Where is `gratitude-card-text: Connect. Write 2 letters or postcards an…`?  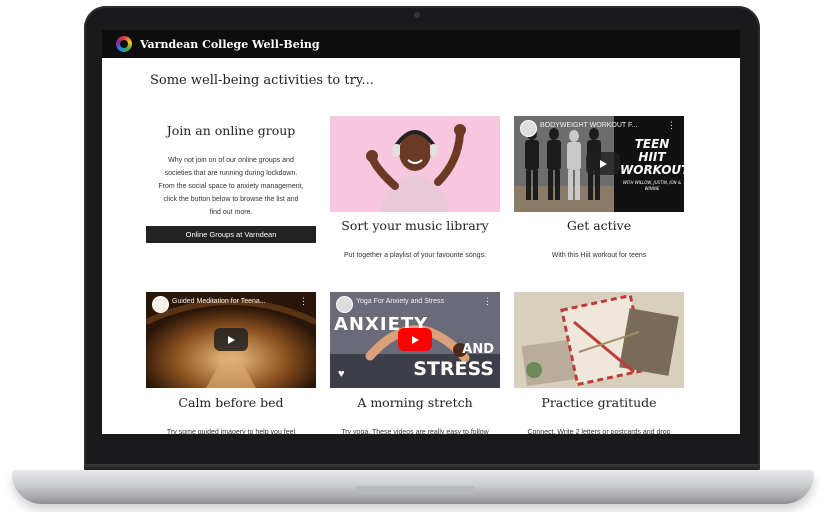 gratitude-card-text: Connect. Write 2 letters or postcards an… is located at coordinates (599, 431).